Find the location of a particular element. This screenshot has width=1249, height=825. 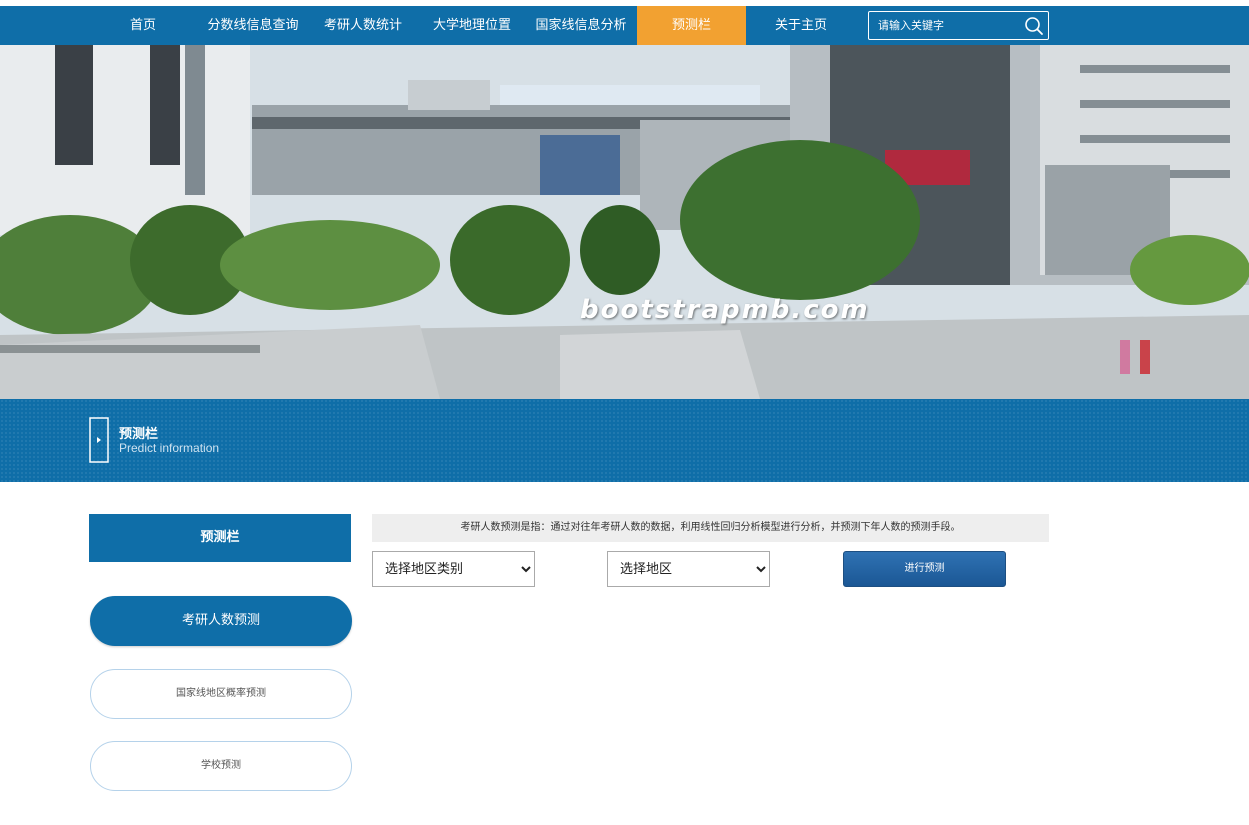

sidebar-item-school-predict: 学校预测 is located at coordinates (221, 766).